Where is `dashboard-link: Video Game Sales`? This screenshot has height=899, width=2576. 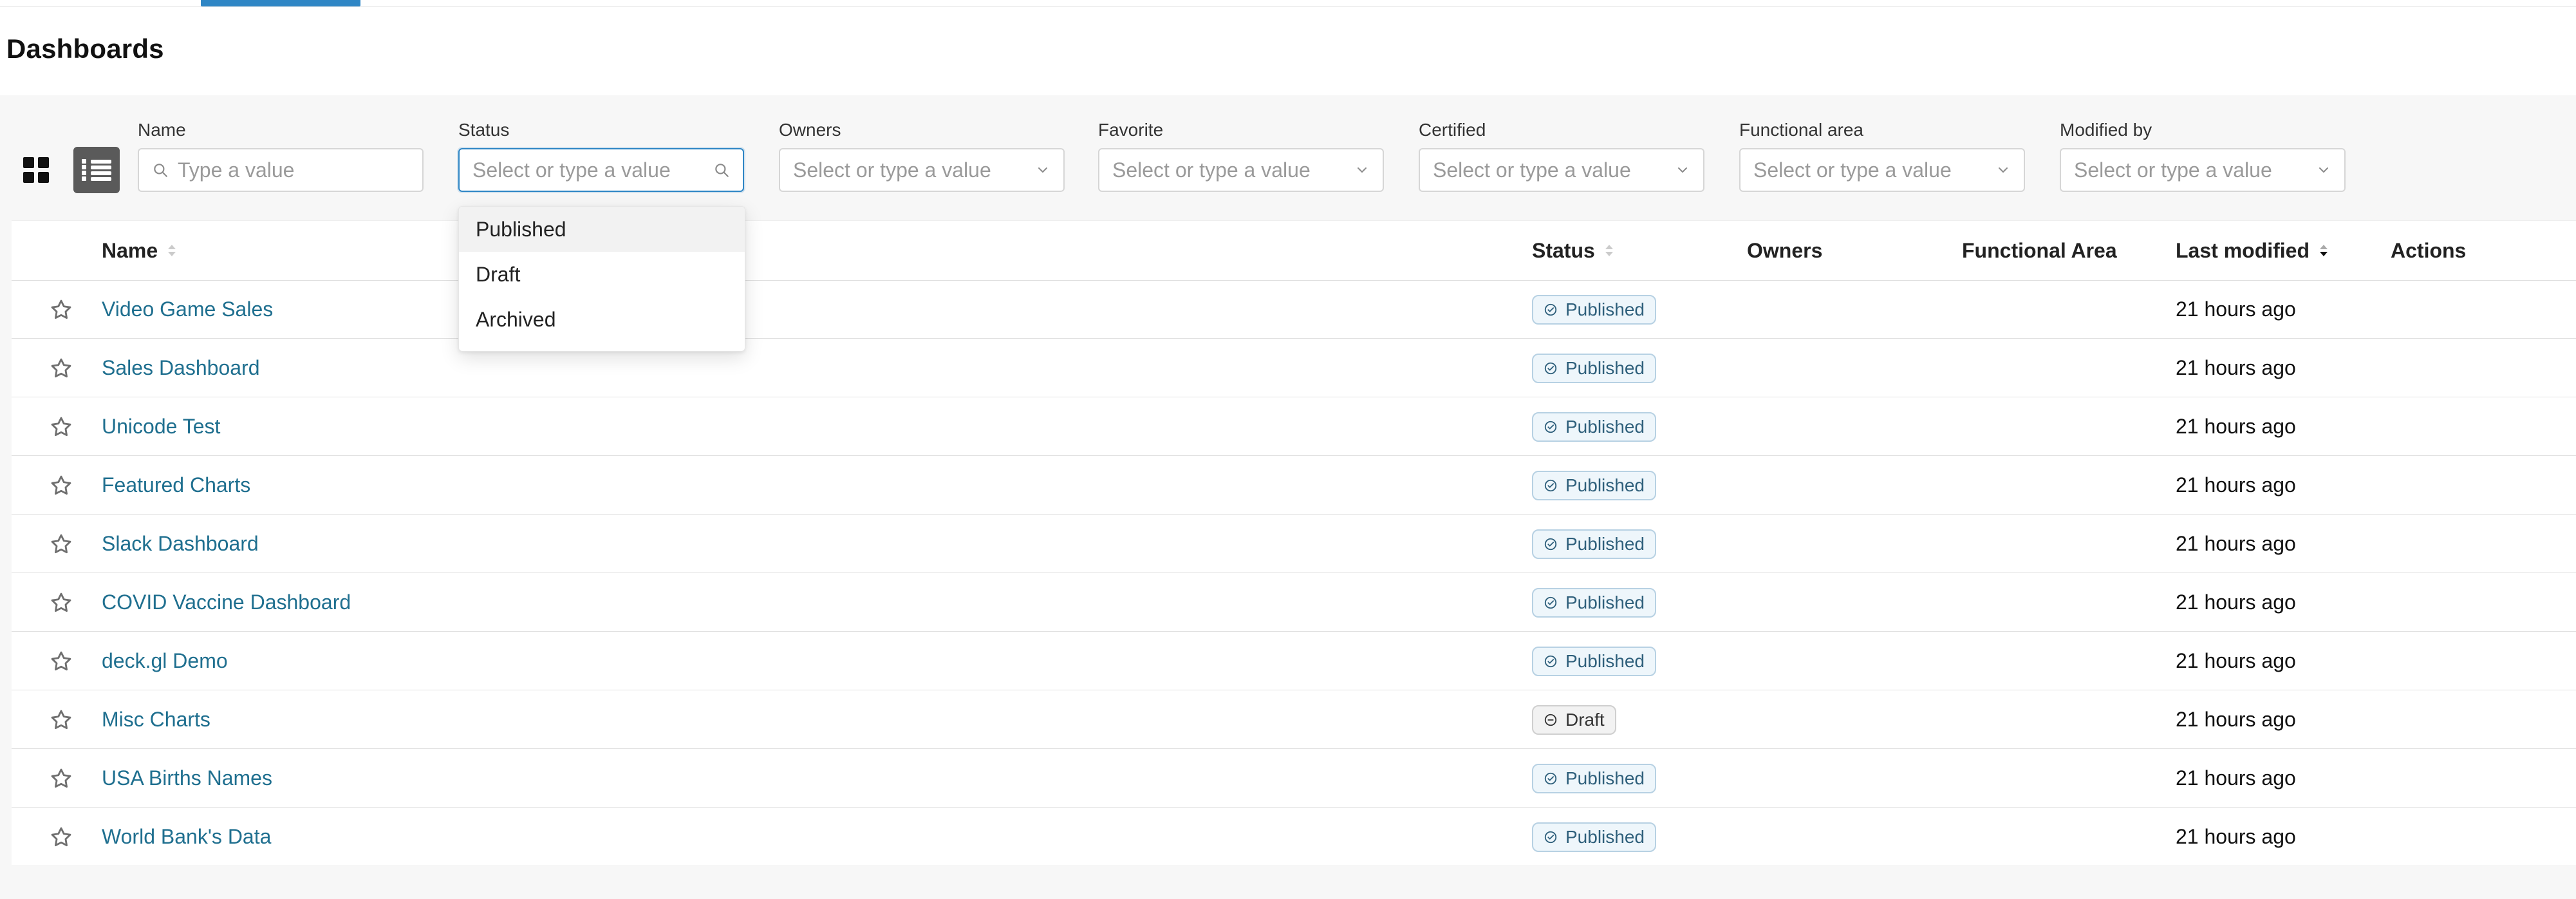 dashboard-link: Video Game Sales is located at coordinates (188, 309).